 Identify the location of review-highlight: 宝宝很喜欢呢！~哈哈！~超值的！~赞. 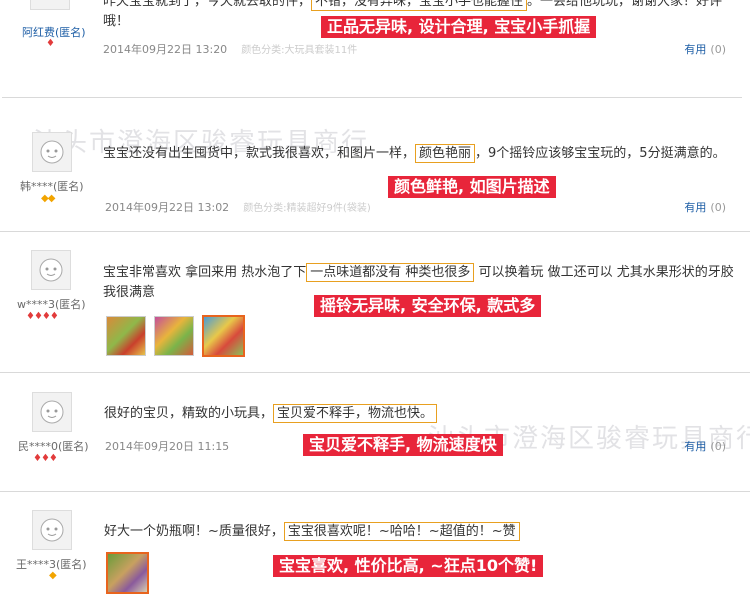
(401, 531).